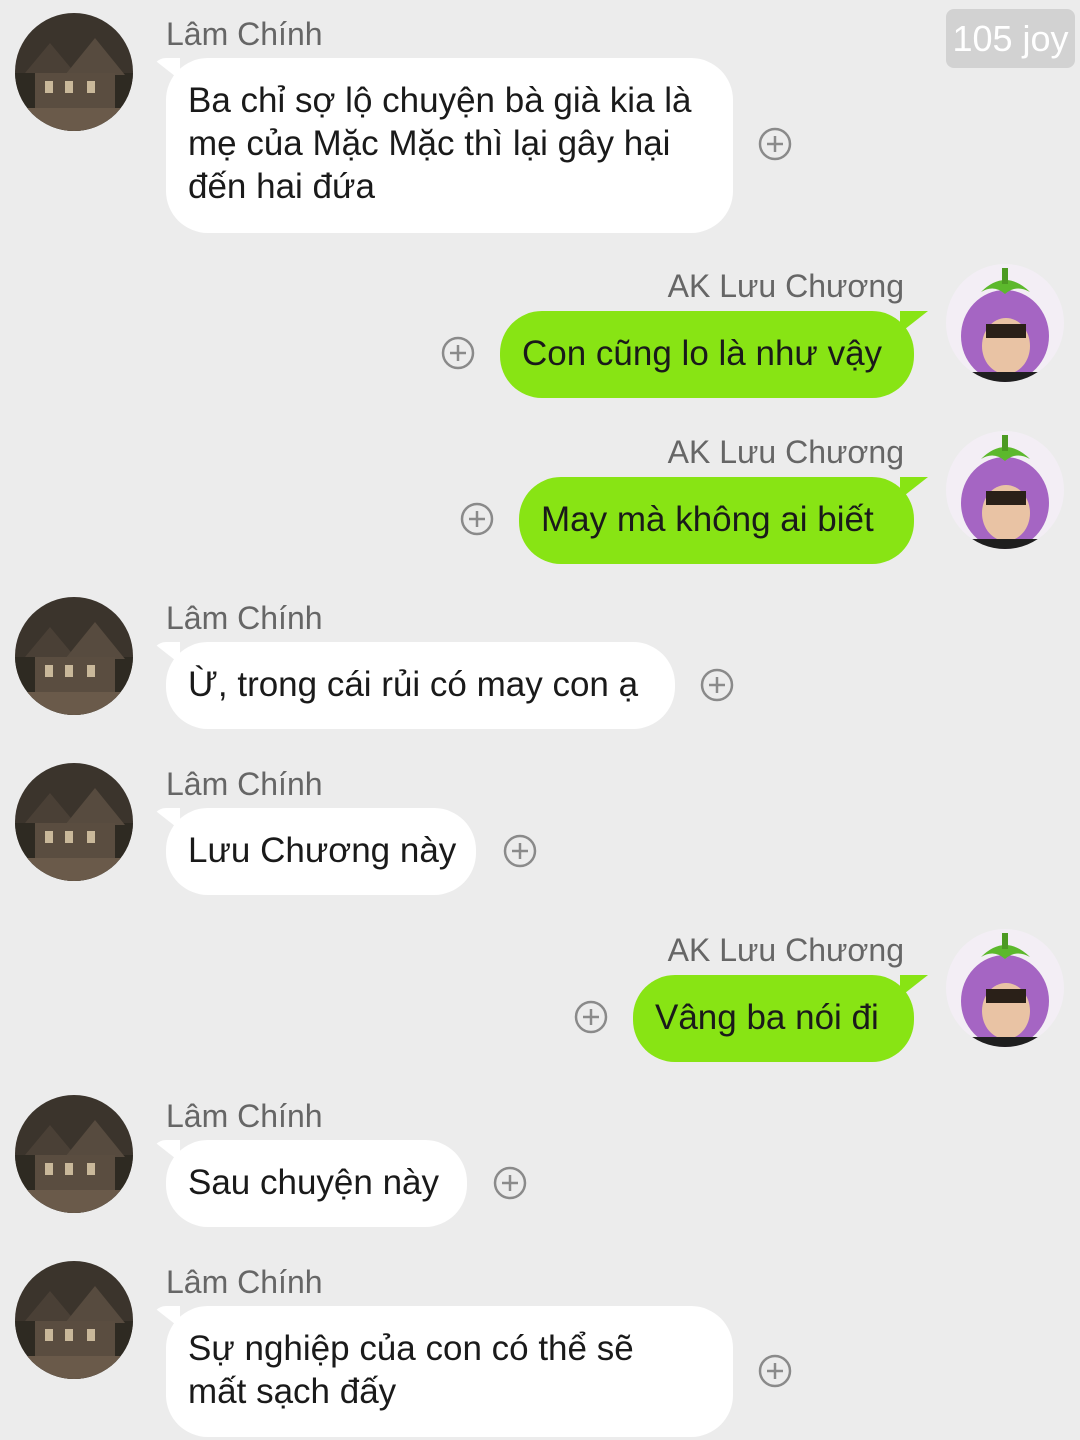  Describe the element at coordinates (413, 684) in the screenshot. I see `message-line: Ừ, trong cái rủi có may con ạ` at that location.